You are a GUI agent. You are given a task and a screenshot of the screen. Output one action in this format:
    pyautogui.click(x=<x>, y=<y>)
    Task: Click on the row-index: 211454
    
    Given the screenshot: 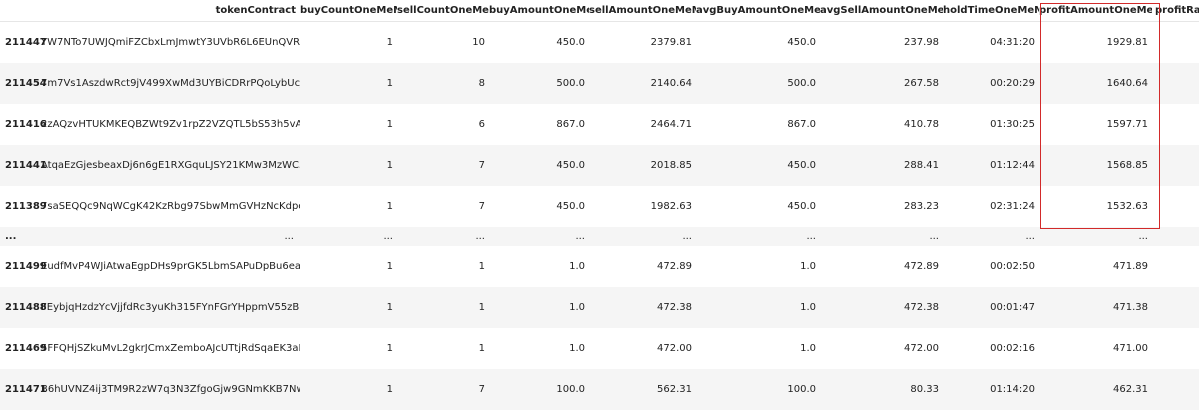 What is the action you would take?
    pyautogui.click(x=26, y=83)
    